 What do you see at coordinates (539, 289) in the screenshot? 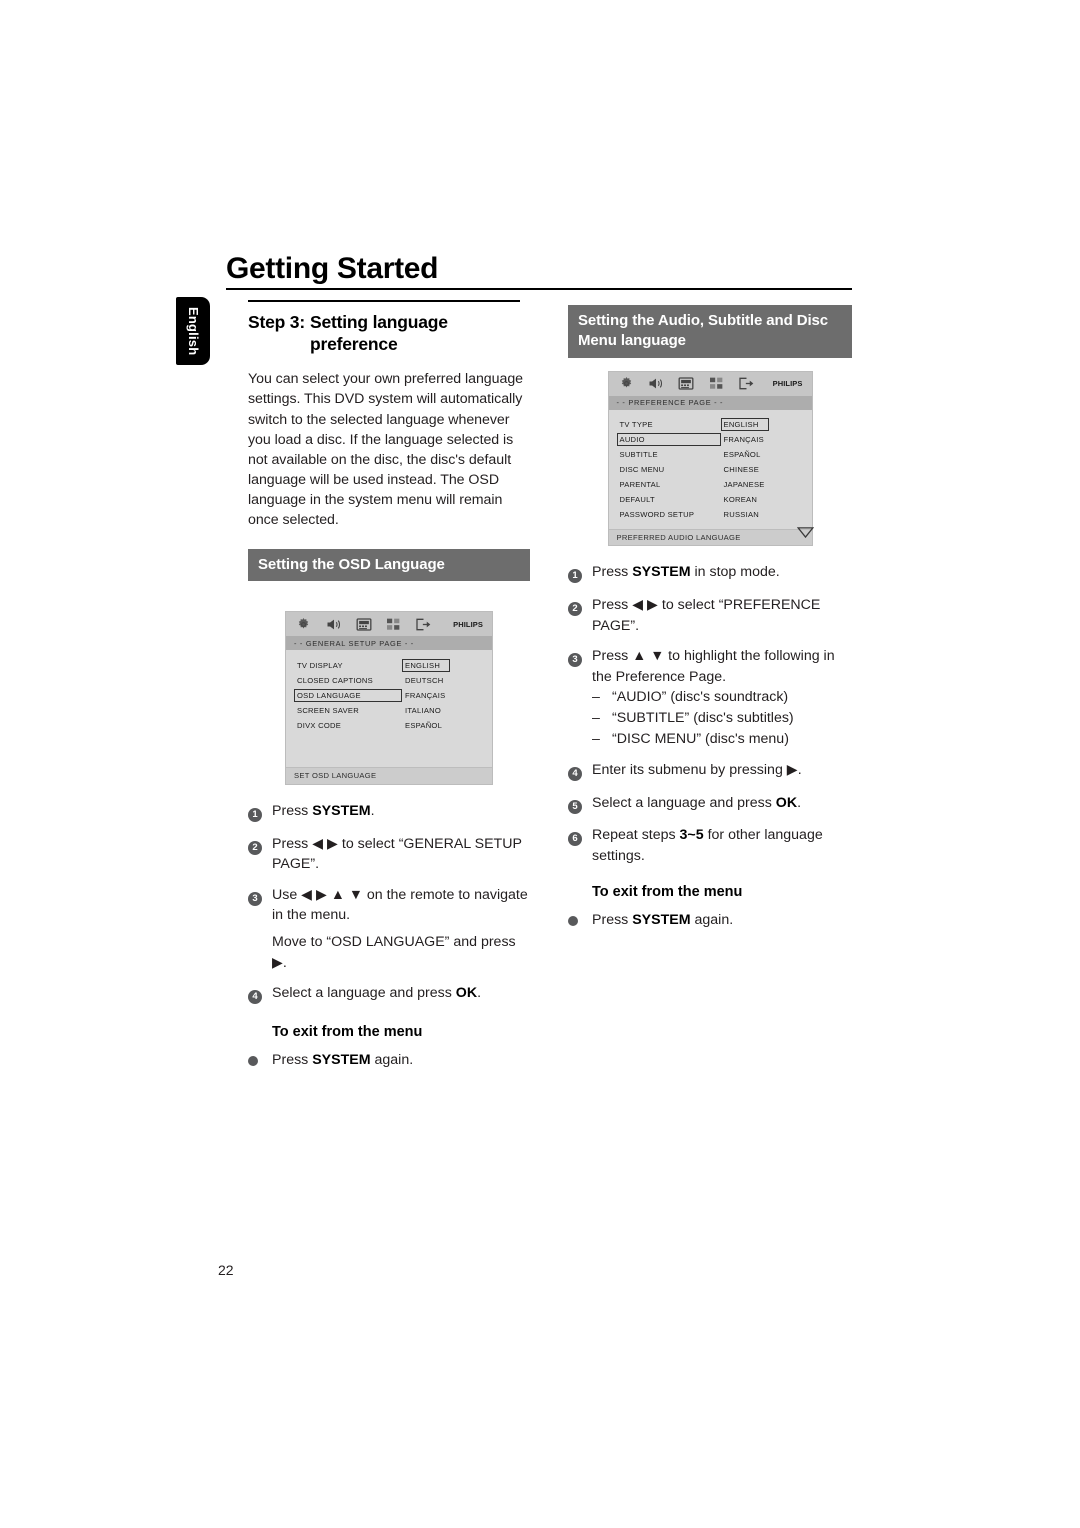
I see `title-divider` at bounding box center [539, 289].